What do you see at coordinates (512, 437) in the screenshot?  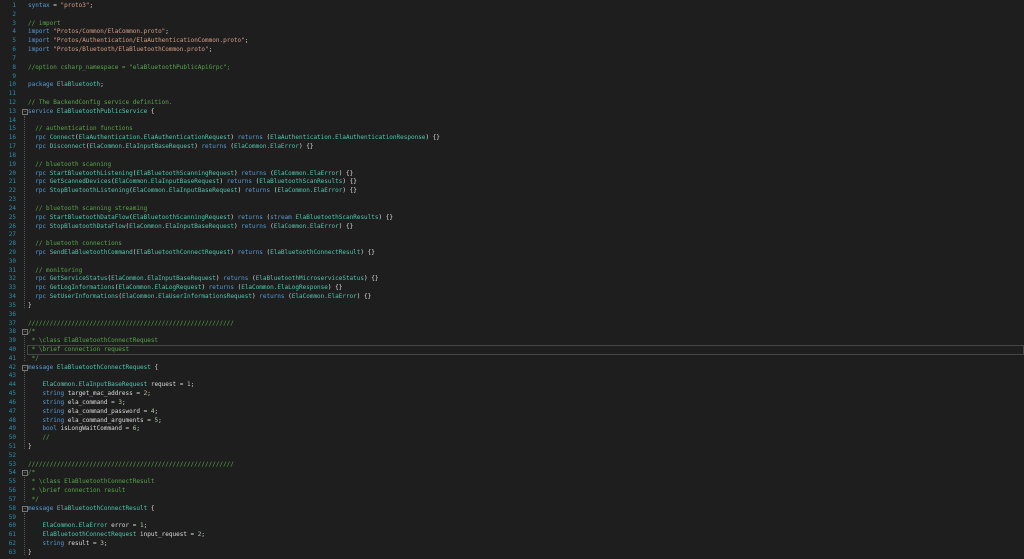 I see `code-line: 50 //` at bounding box center [512, 437].